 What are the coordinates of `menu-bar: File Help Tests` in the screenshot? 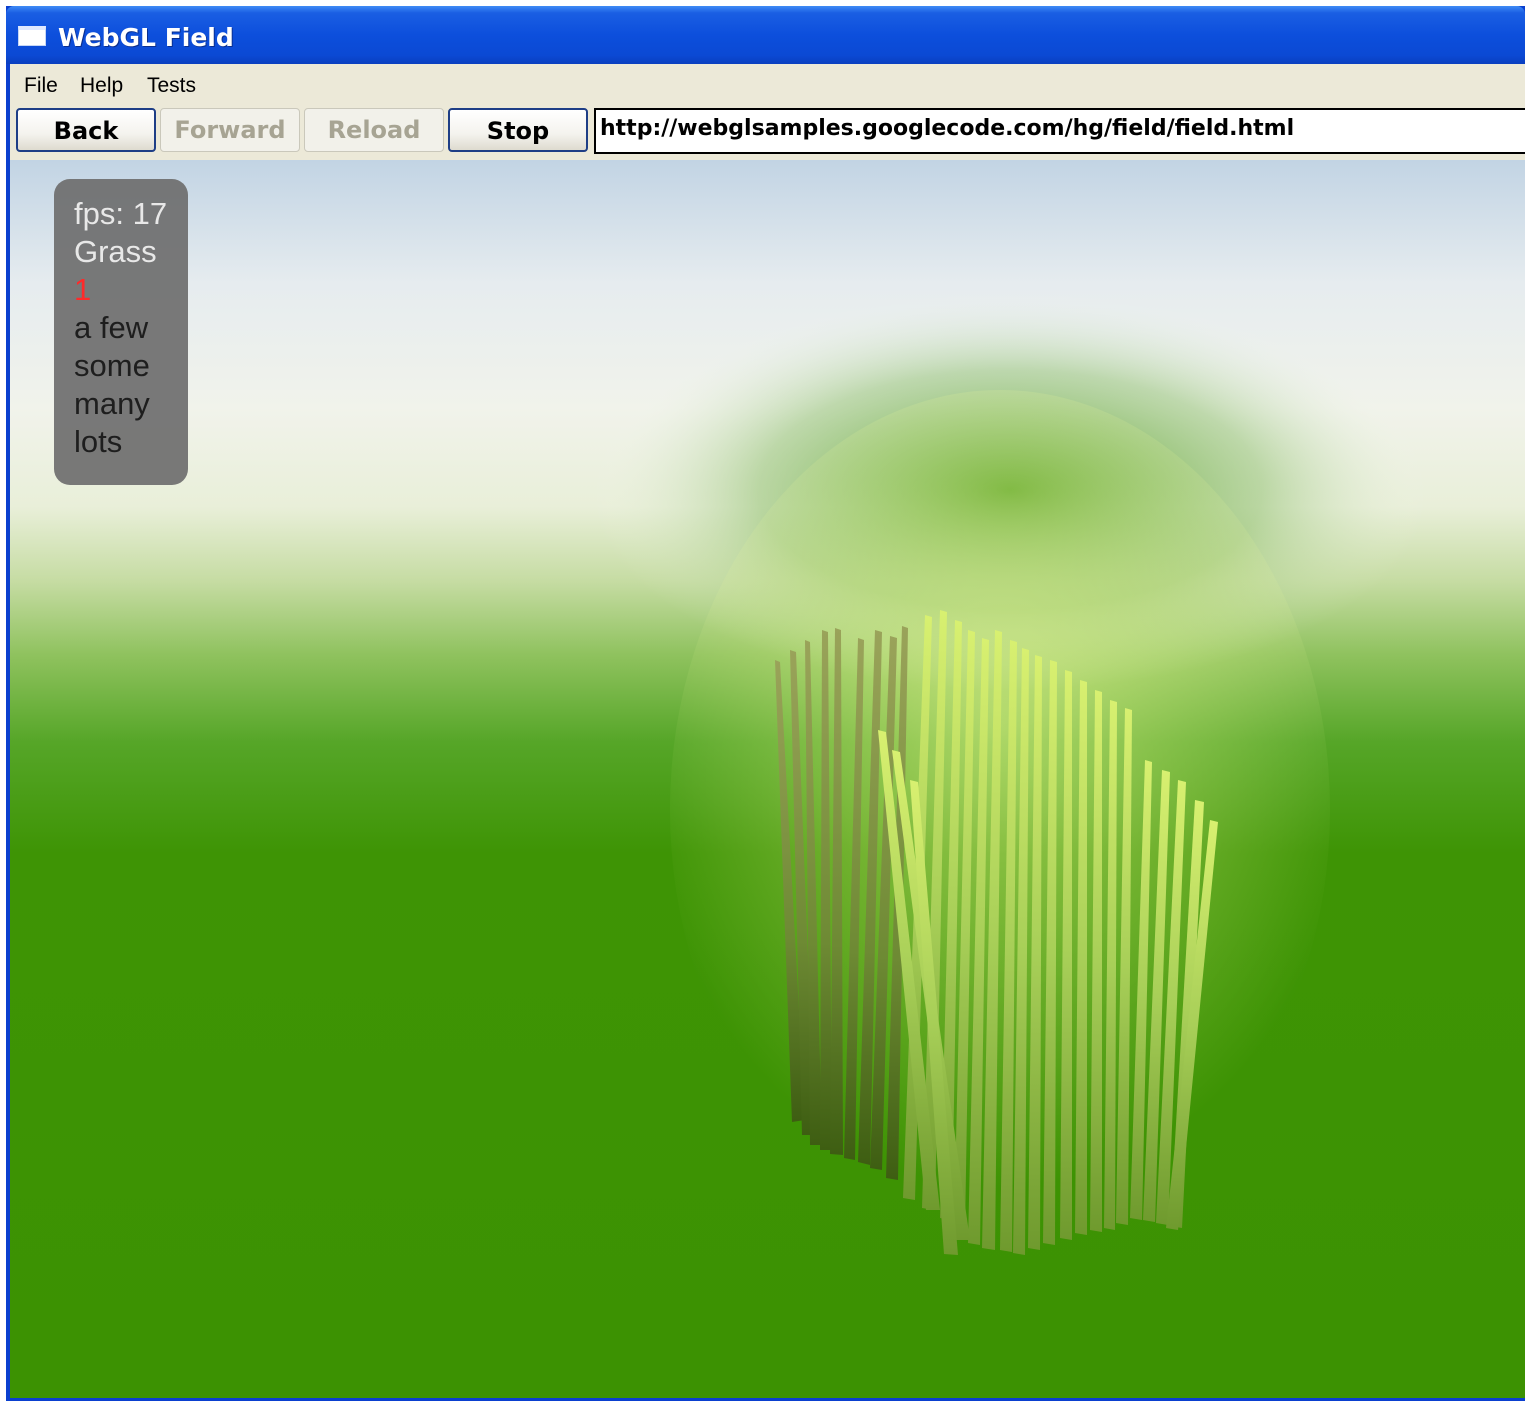 It's located at (767, 85).